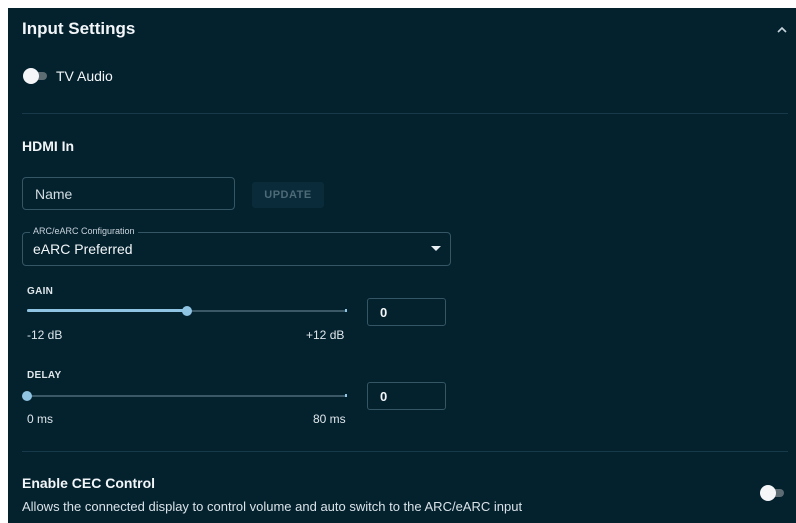 This screenshot has height=523, width=796. I want to click on delay-min-label: 0 ms, so click(40, 419).